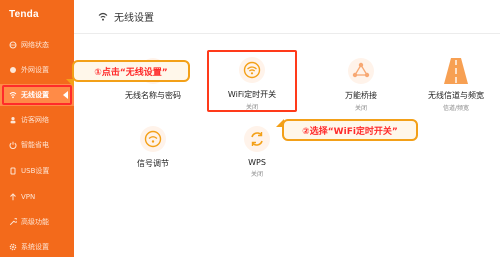 This screenshot has height=257, width=500. Describe the element at coordinates (257, 139) in the screenshot. I see `wps-icon` at that location.